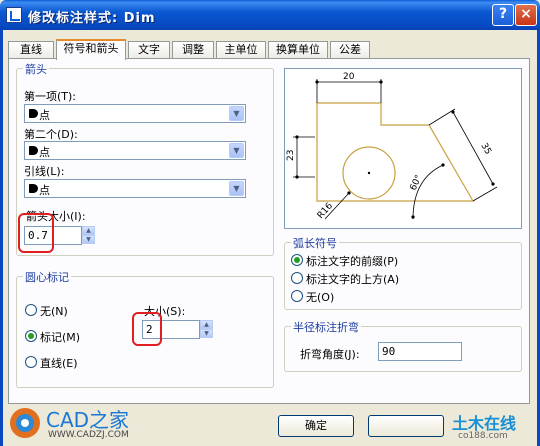 The height and width of the screenshot is (446, 540). I want to click on window-border-left, so click(1, 238).